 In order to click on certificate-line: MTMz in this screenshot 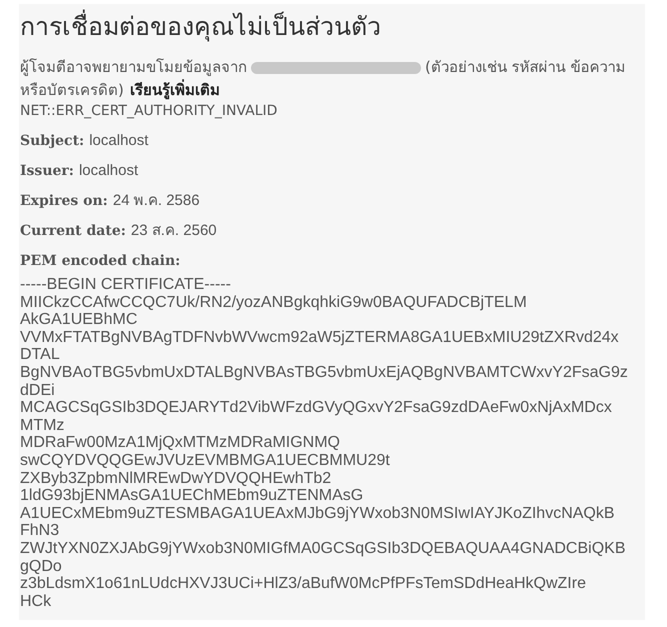, I will do `click(43, 425)`.